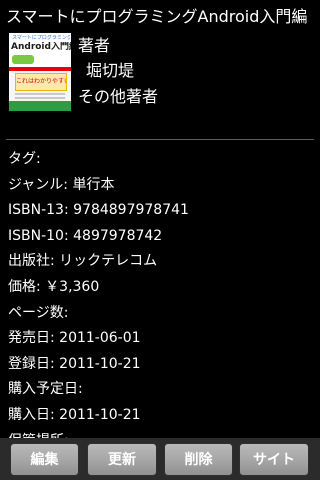  I want to click on site-button: サイト, so click(274, 459).